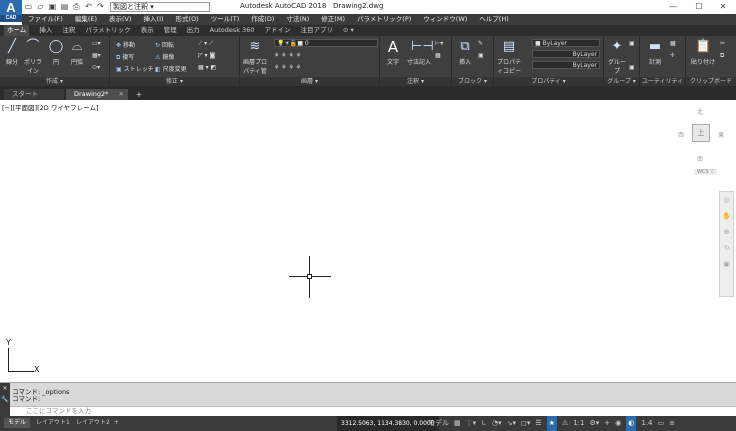 The width and height of the screenshot is (736, 431). What do you see at coordinates (68, 30) in the screenshot?
I see `tab-annotate: 注釈` at bounding box center [68, 30].